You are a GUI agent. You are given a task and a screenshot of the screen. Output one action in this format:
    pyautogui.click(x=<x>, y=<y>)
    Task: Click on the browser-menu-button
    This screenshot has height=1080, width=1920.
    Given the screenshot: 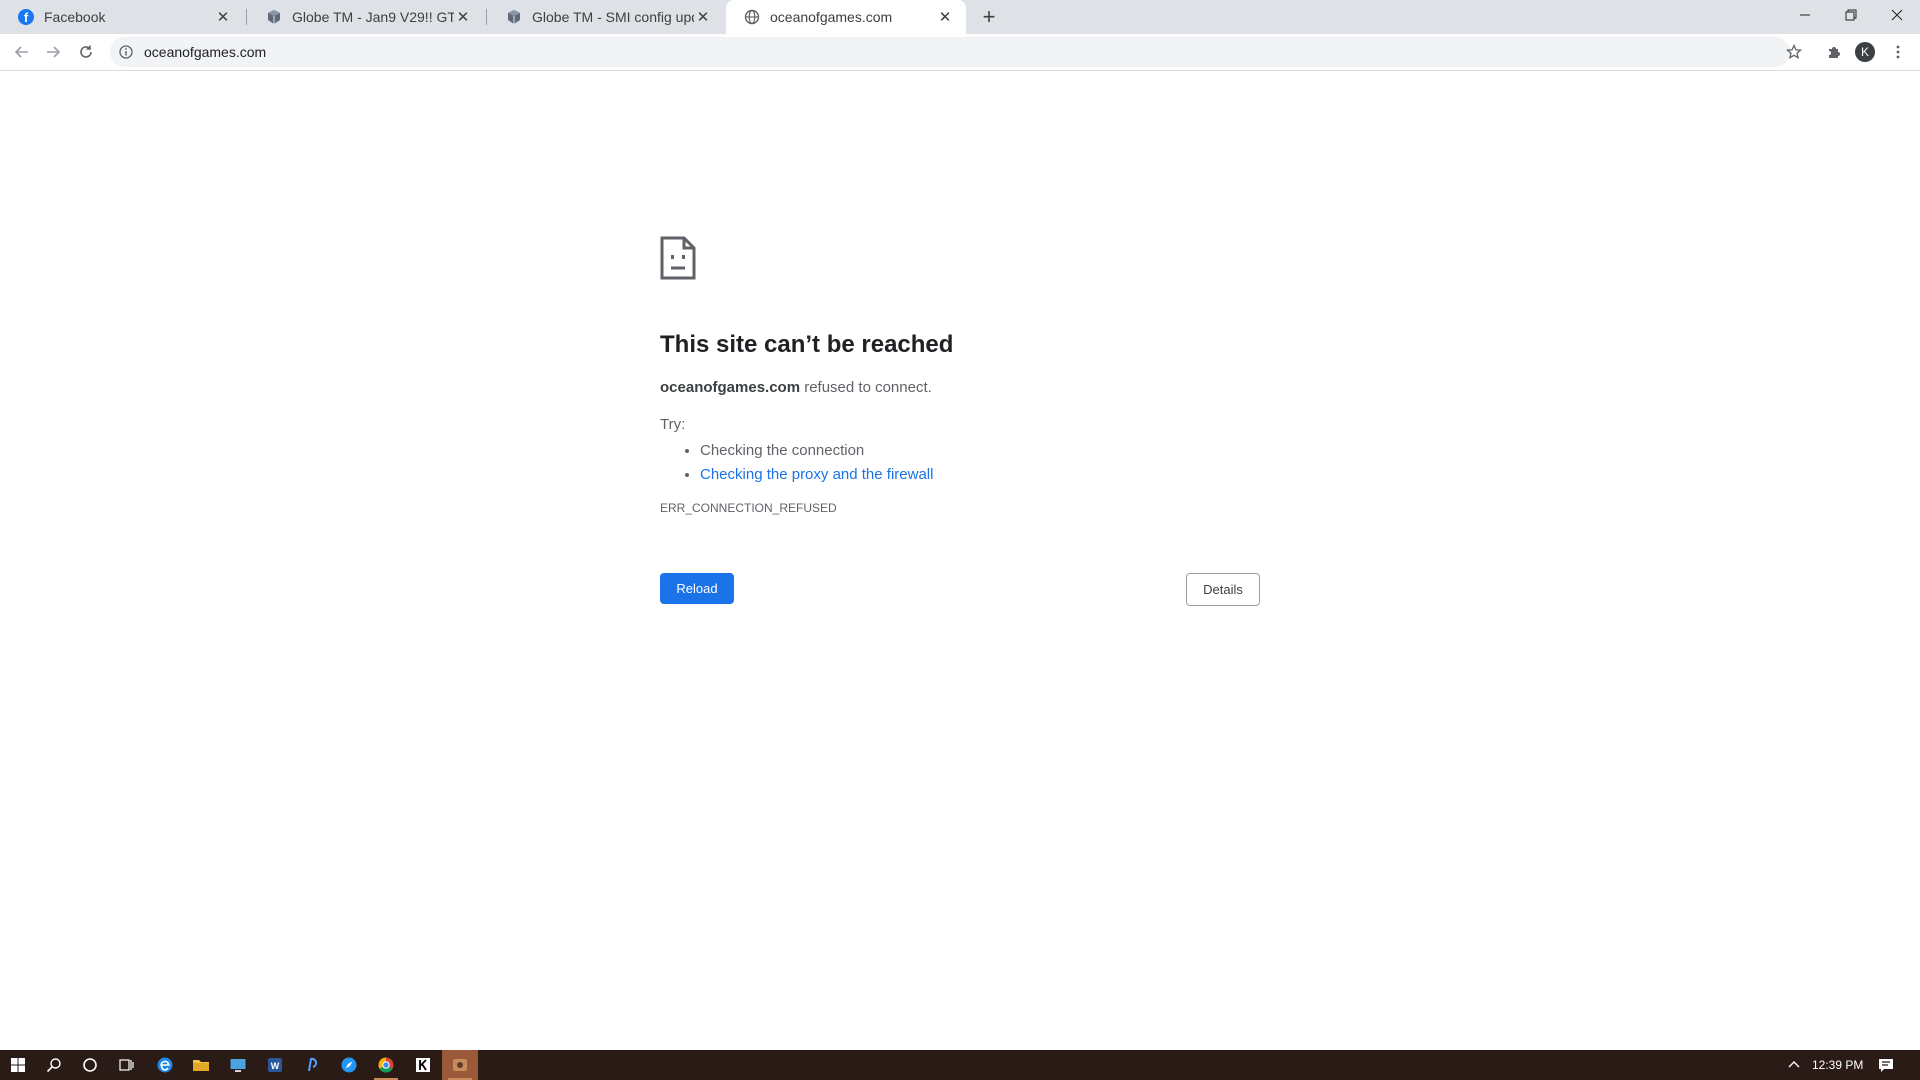 What is the action you would take?
    pyautogui.click(x=1898, y=52)
    